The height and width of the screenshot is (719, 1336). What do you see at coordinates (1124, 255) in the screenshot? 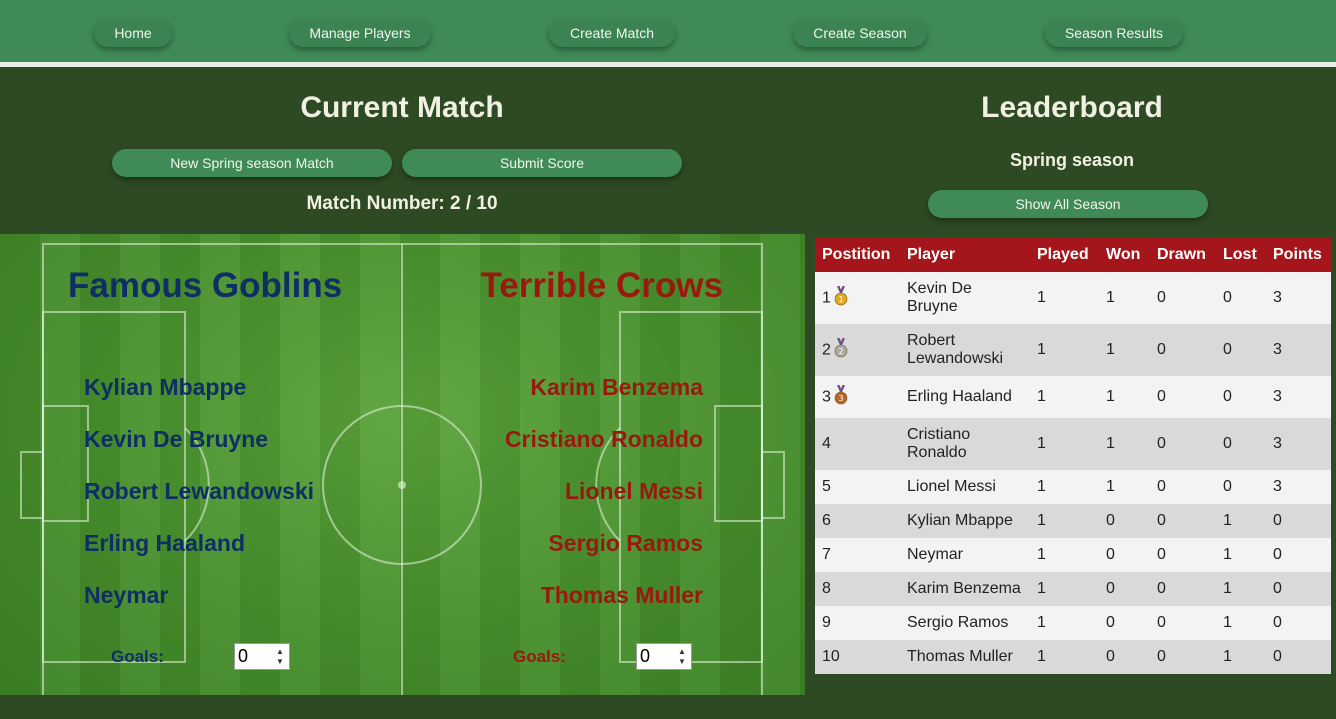
I see `column-header: Won` at bounding box center [1124, 255].